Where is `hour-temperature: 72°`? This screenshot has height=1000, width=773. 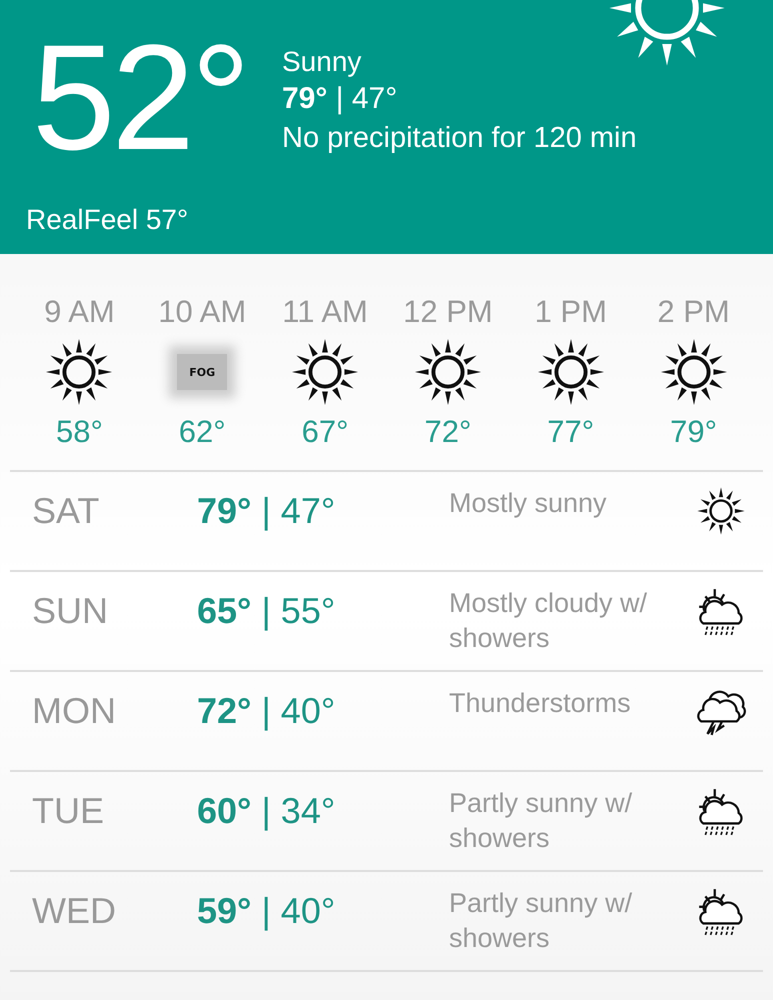 hour-temperature: 72° is located at coordinates (448, 432).